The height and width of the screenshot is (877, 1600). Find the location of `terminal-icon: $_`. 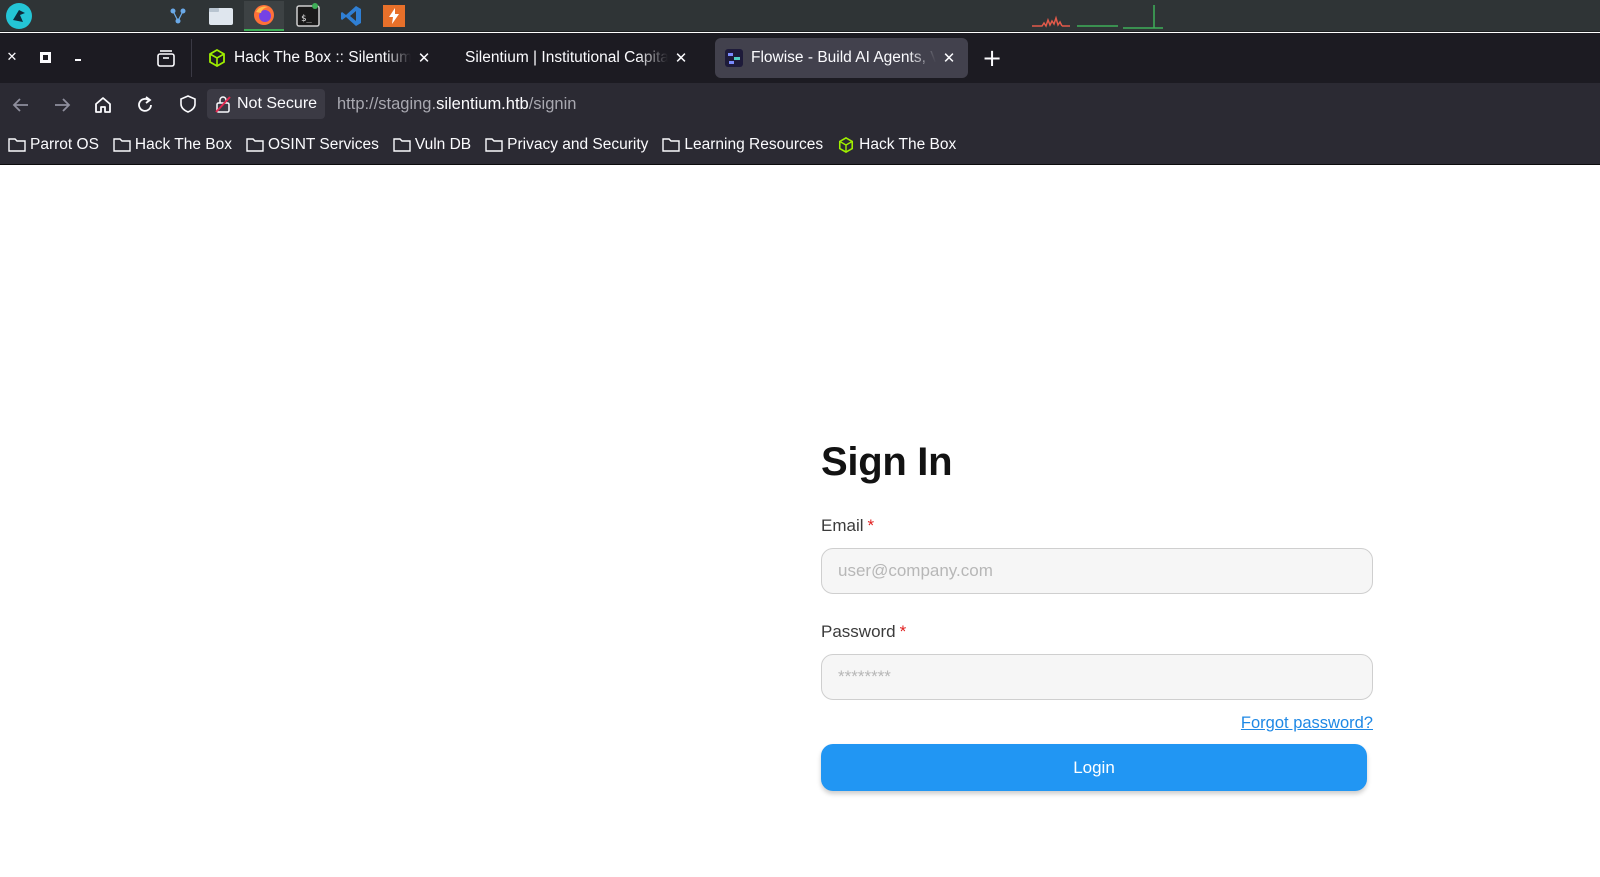

terminal-icon: $_ is located at coordinates (308, 16).